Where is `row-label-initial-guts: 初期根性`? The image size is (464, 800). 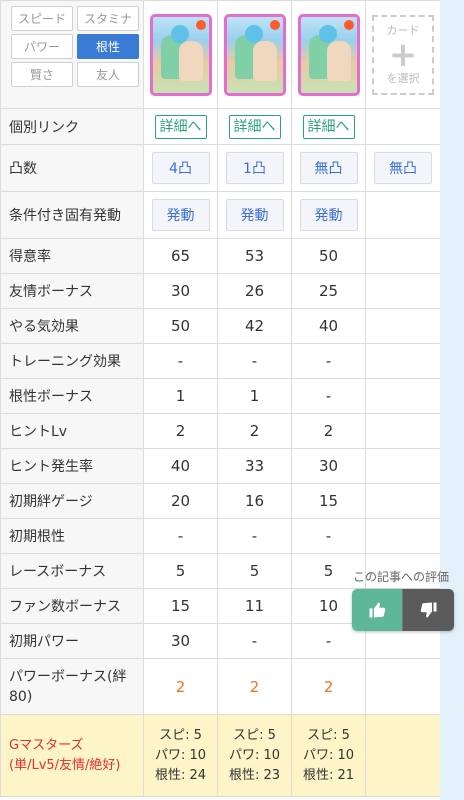
row-label-initial-guts: 初期根性 is located at coordinates (72, 536).